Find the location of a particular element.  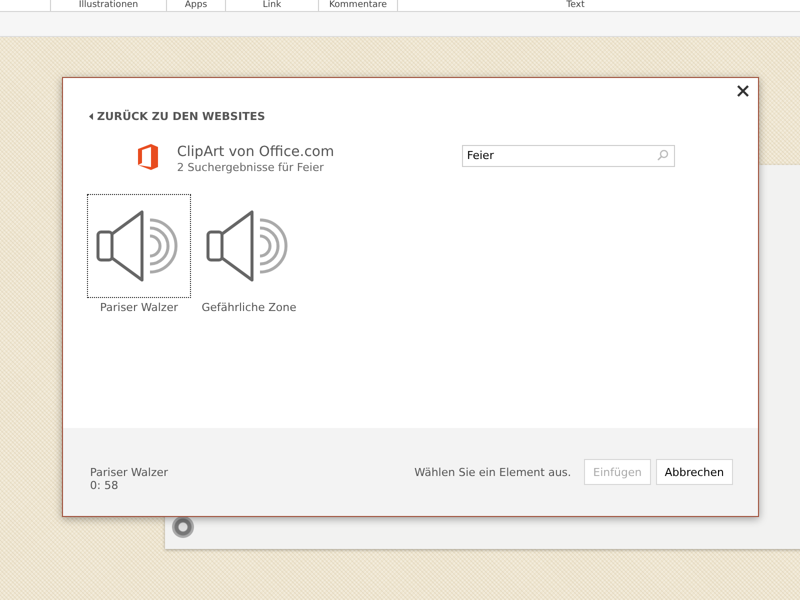

result-summary: 2 Suchergebnisse für Feier is located at coordinates (251, 167).